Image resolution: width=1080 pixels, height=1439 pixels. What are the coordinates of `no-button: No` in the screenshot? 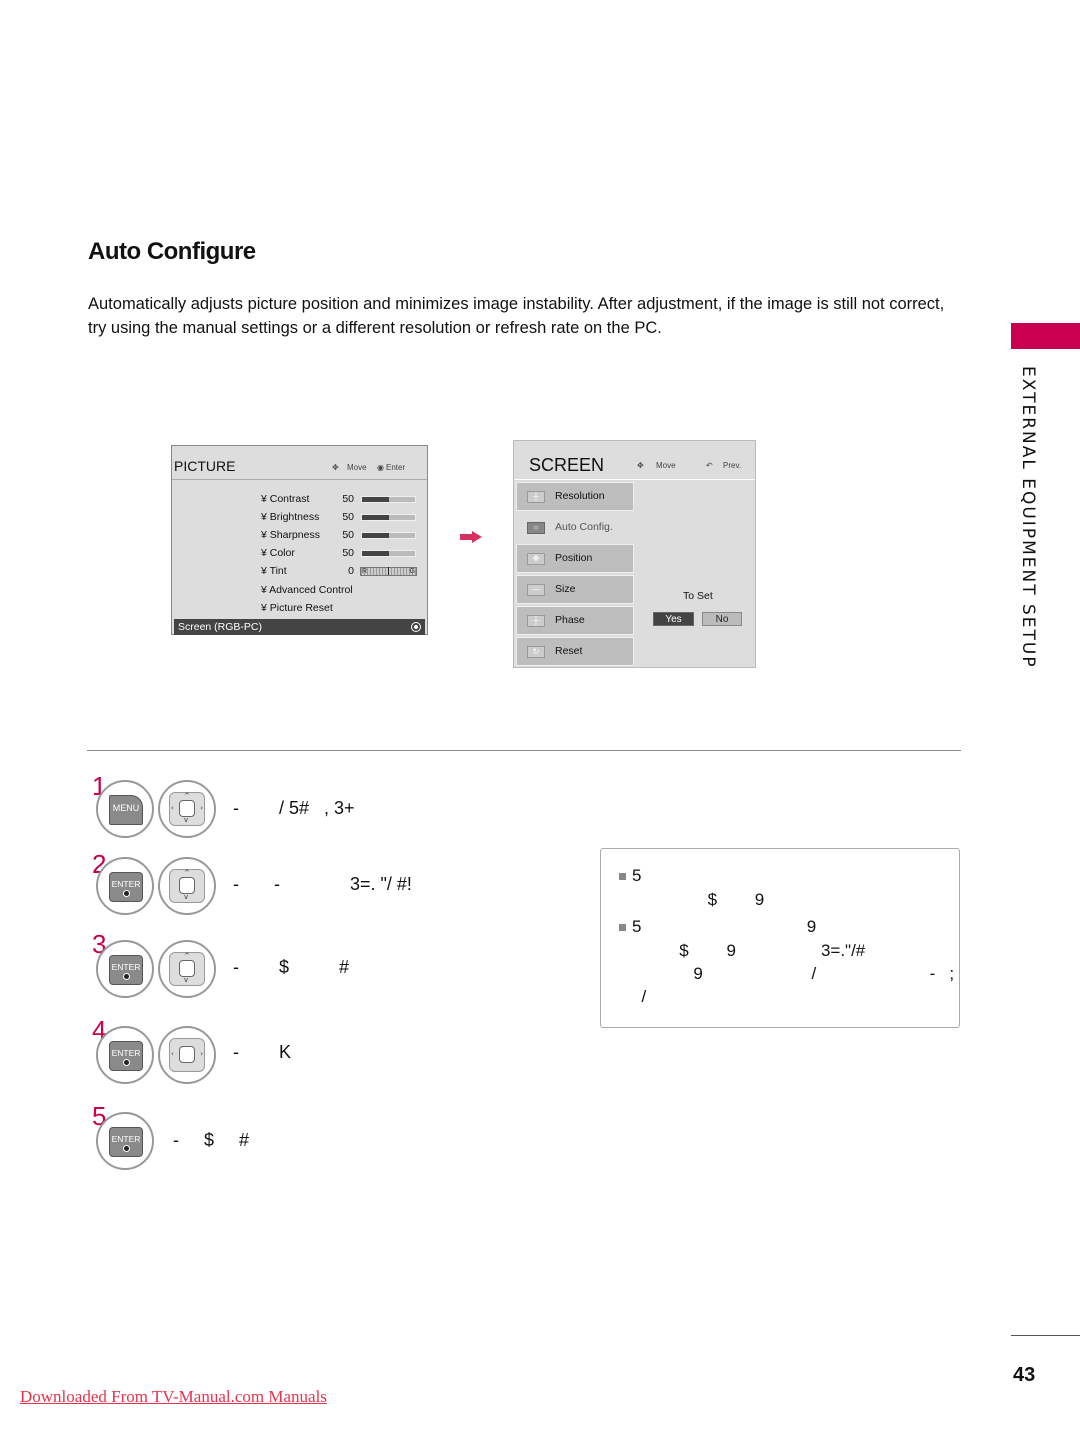 It's located at (722, 619).